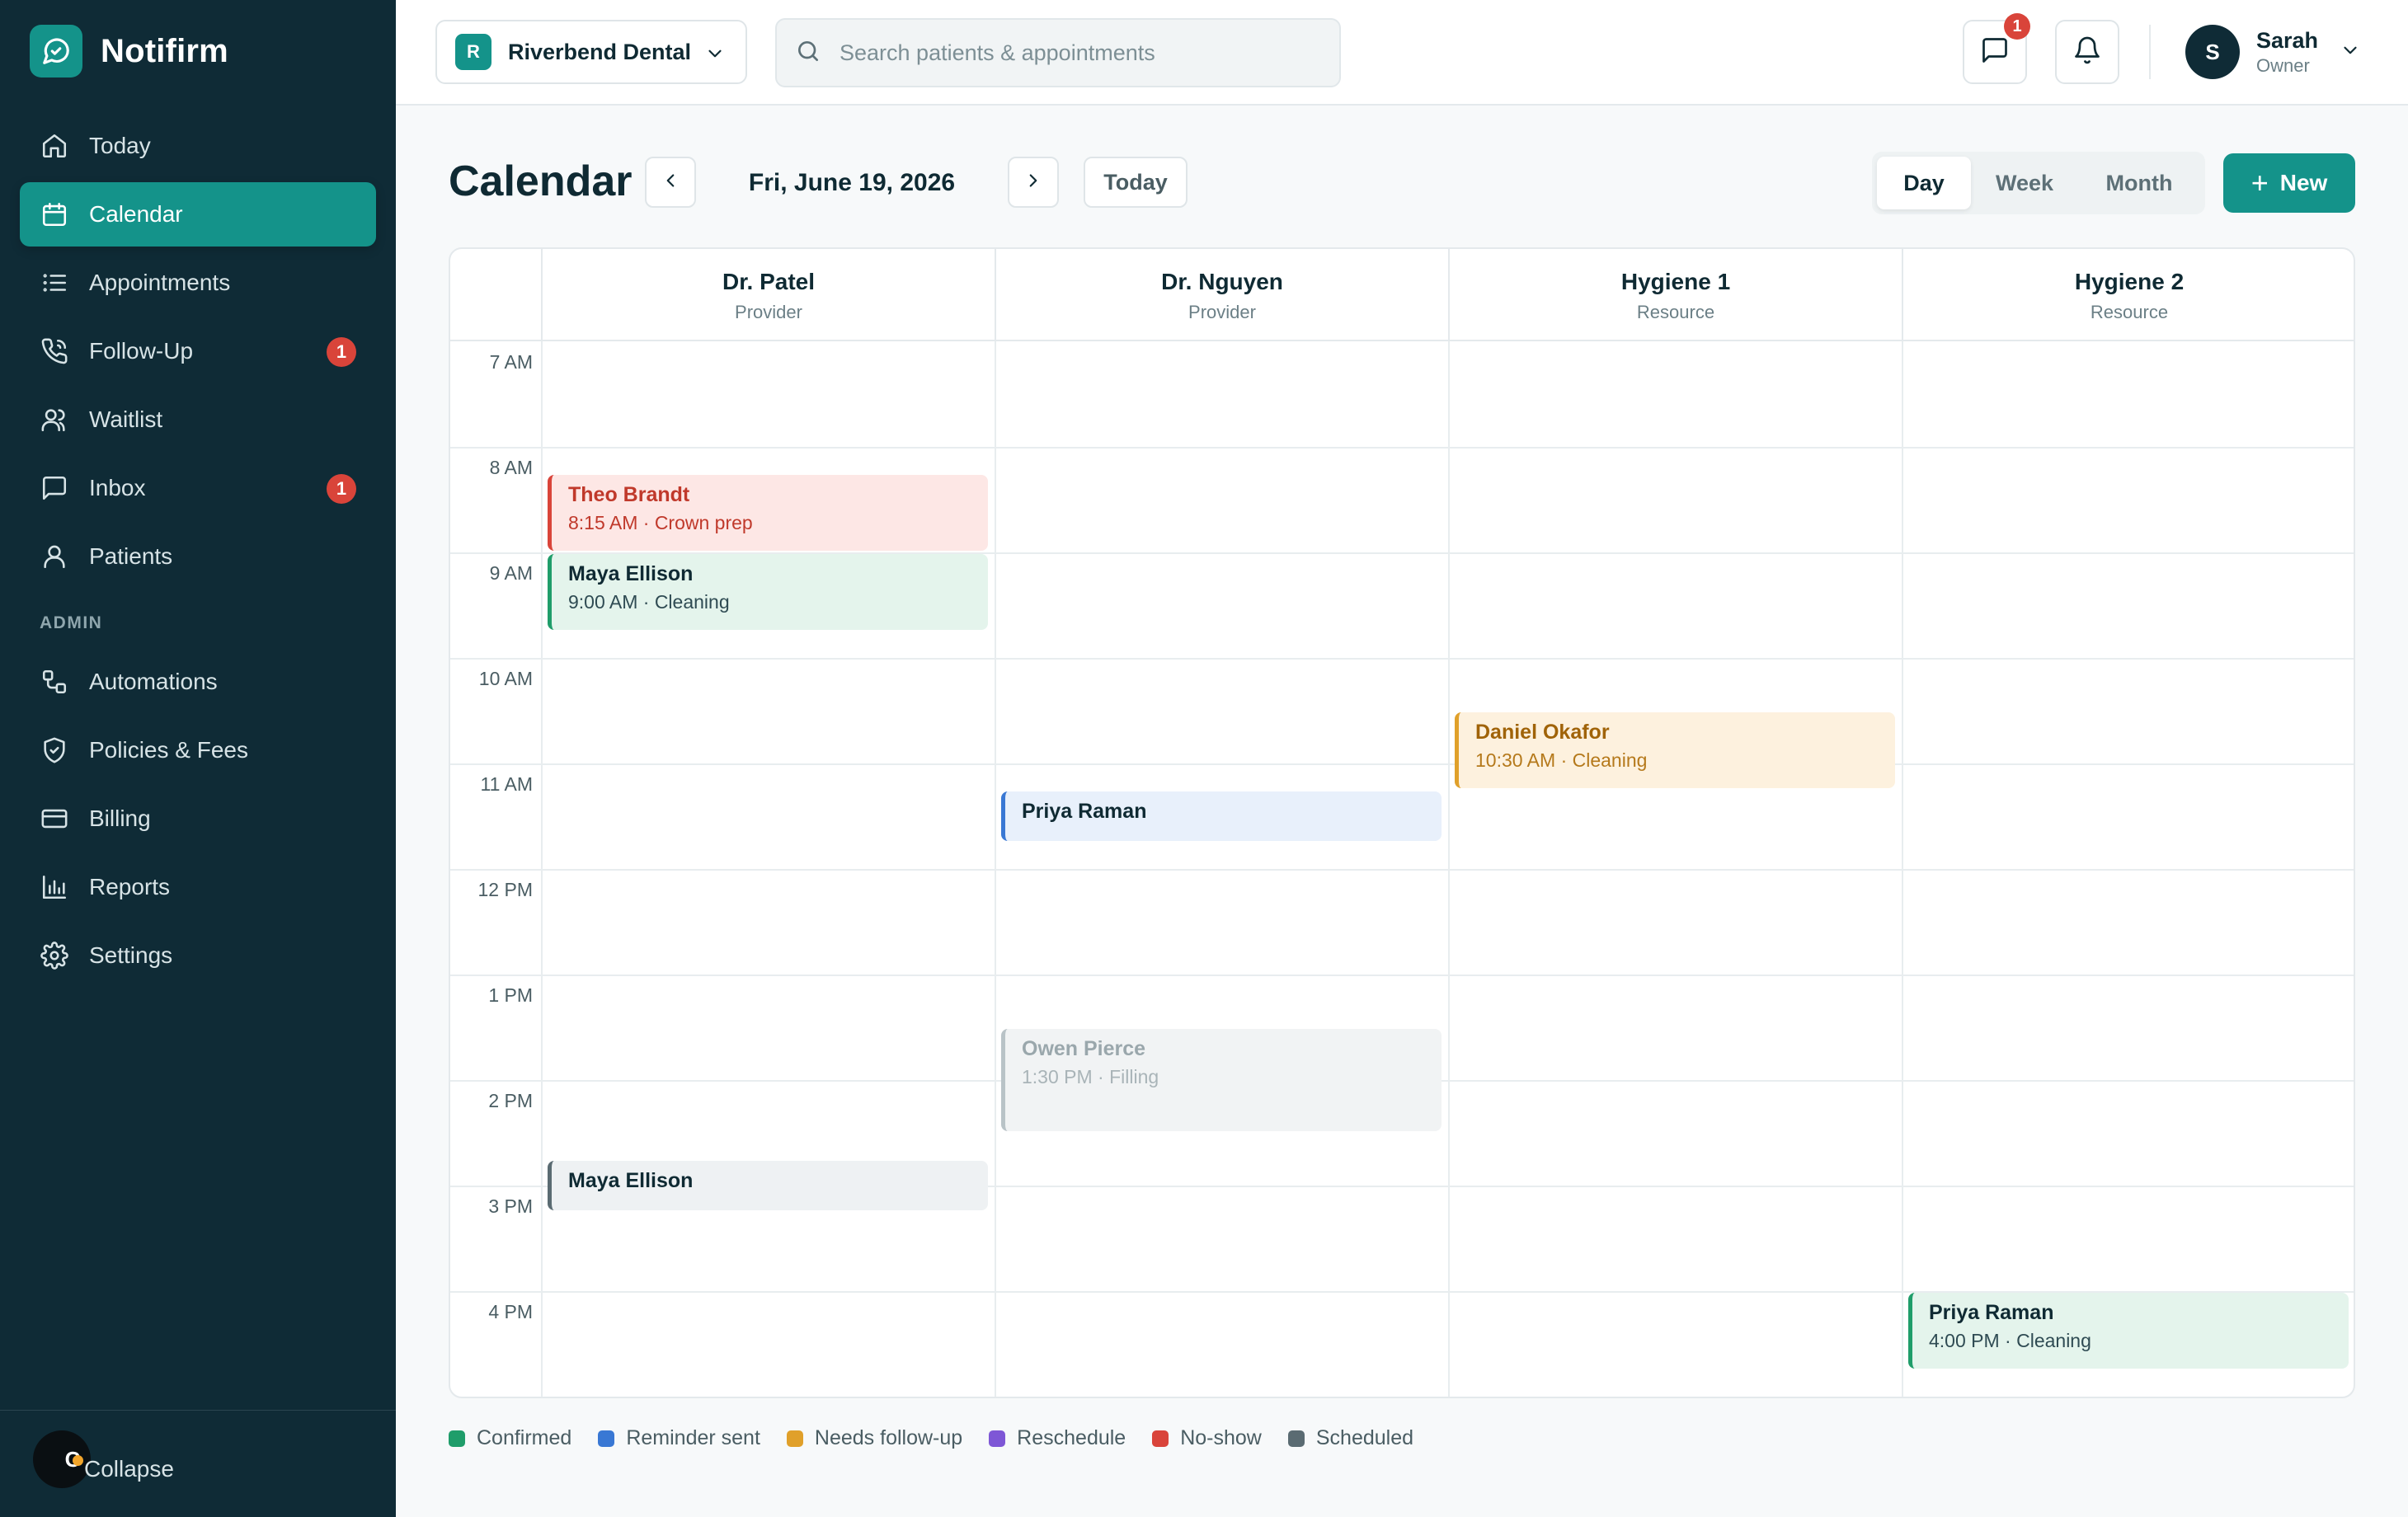  I want to click on sidebar-item-reports: Reports, so click(198, 887).